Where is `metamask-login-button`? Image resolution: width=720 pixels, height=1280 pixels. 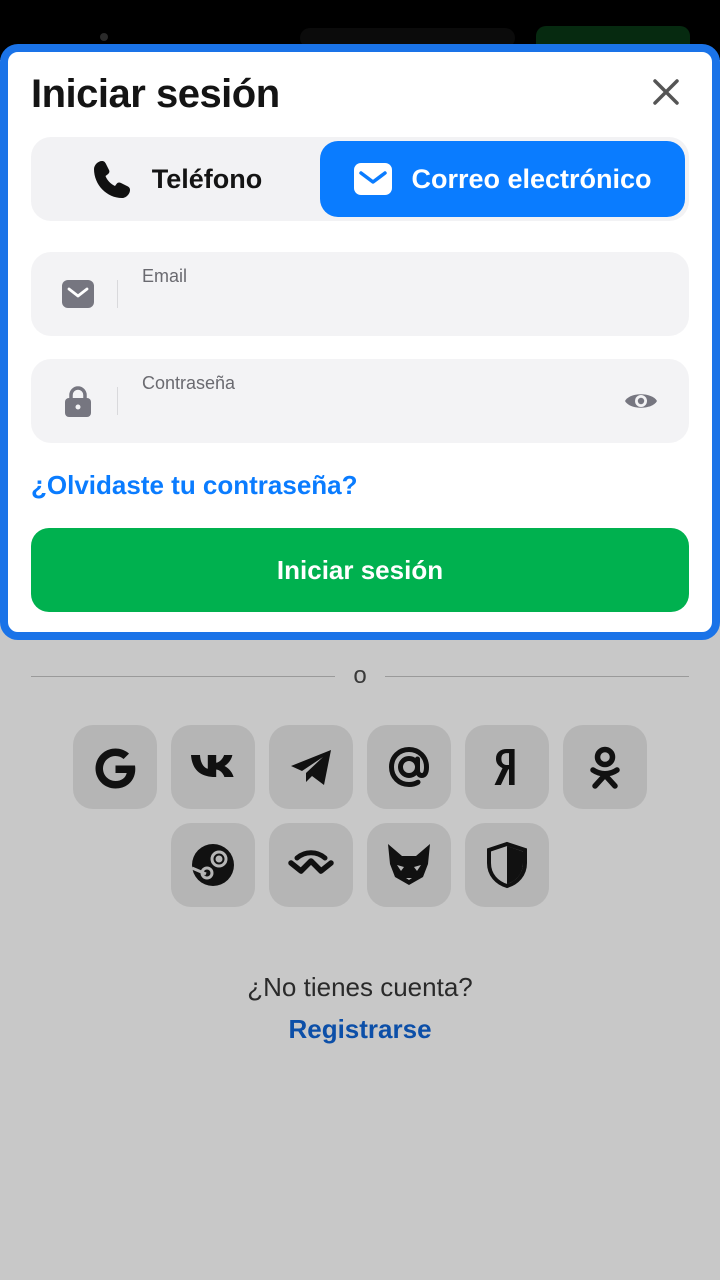 metamask-login-button is located at coordinates (409, 865).